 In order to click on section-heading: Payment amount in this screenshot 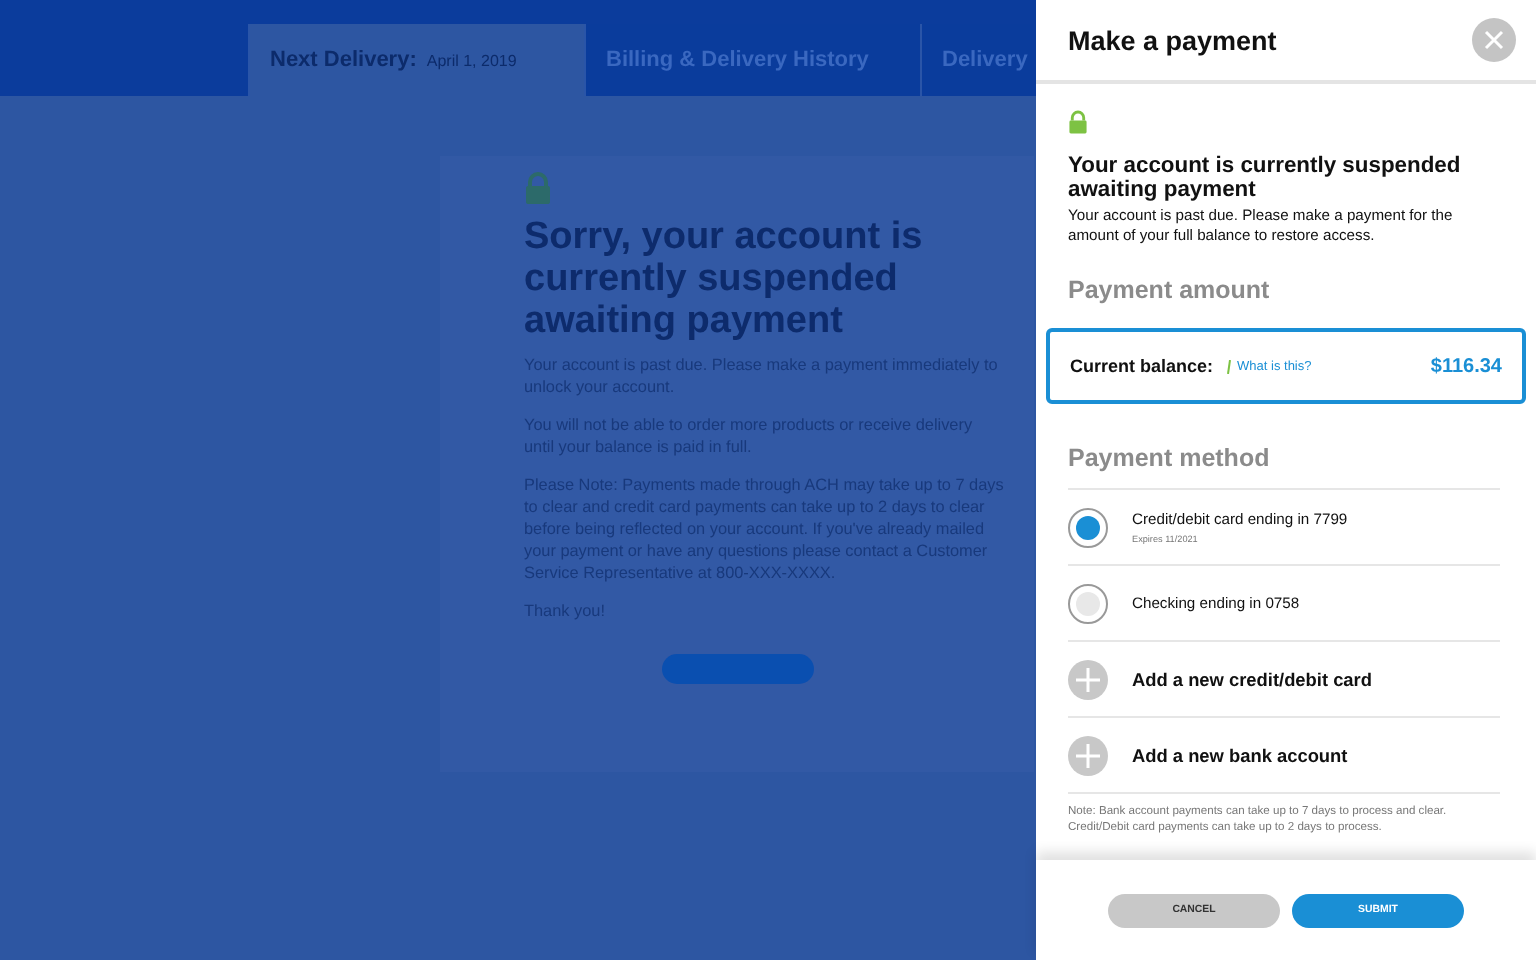, I will do `click(1170, 290)`.